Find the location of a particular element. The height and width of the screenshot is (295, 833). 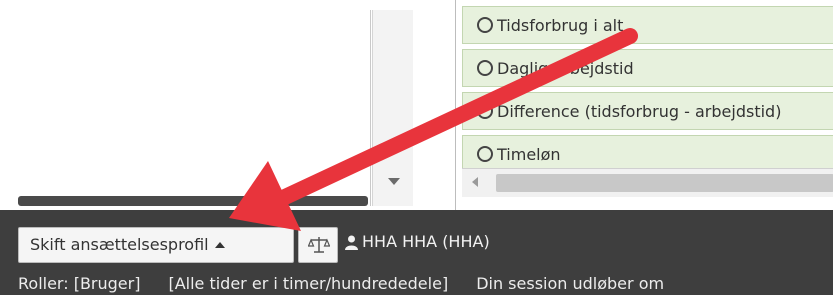

roles-text: Roller: [Bruger] is located at coordinates (79, 283).